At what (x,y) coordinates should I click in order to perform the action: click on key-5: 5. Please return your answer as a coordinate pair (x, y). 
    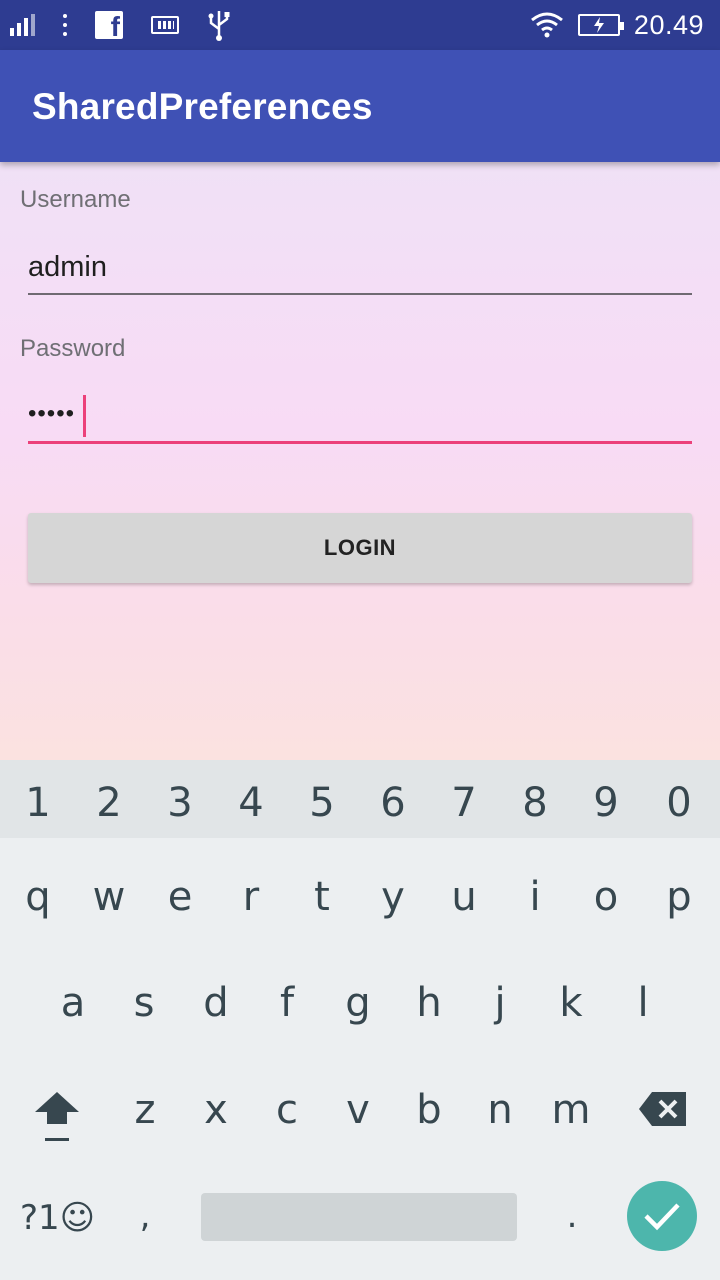
    Looking at the image, I should click on (322, 803).